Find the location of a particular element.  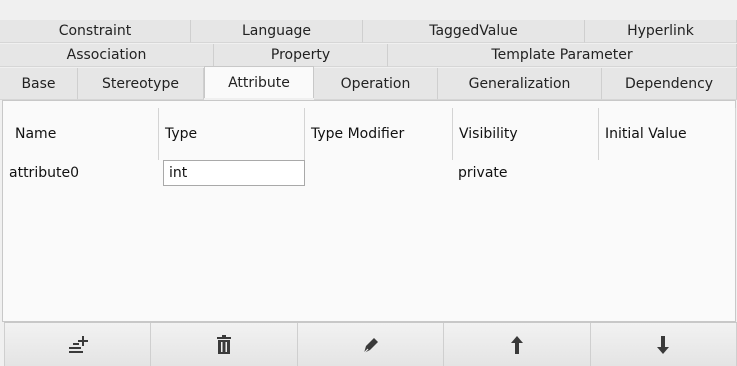

delete-icon is located at coordinates (224, 344).